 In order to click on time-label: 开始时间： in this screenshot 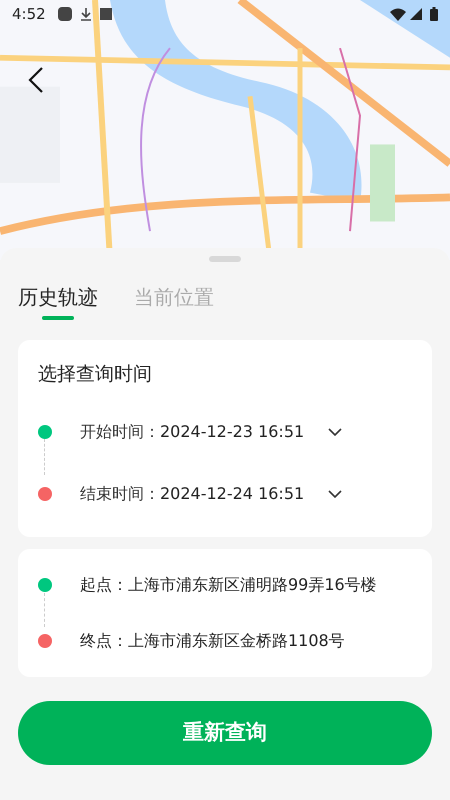, I will do `click(120, 431)`.